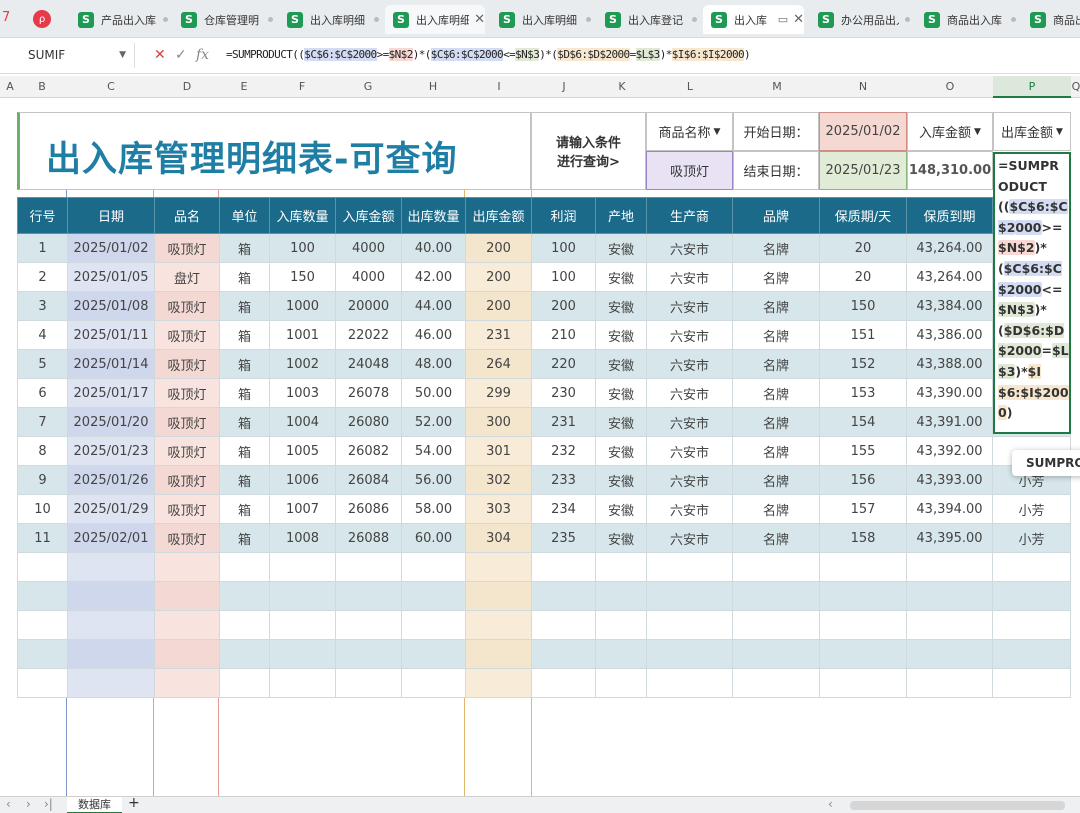  What do you see at coordinates (111, 538) in the screenshot?
I see `table-cell: 2025/02/01` at bounding box center [111, 538].